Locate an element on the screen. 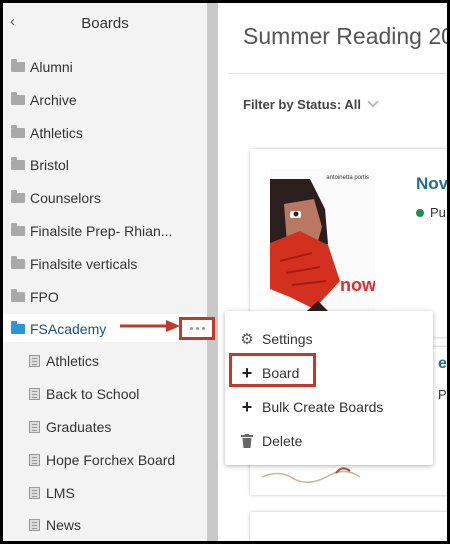 This screenshot has width=450, height=544. more-options-button is located at coordinates (197, 328).